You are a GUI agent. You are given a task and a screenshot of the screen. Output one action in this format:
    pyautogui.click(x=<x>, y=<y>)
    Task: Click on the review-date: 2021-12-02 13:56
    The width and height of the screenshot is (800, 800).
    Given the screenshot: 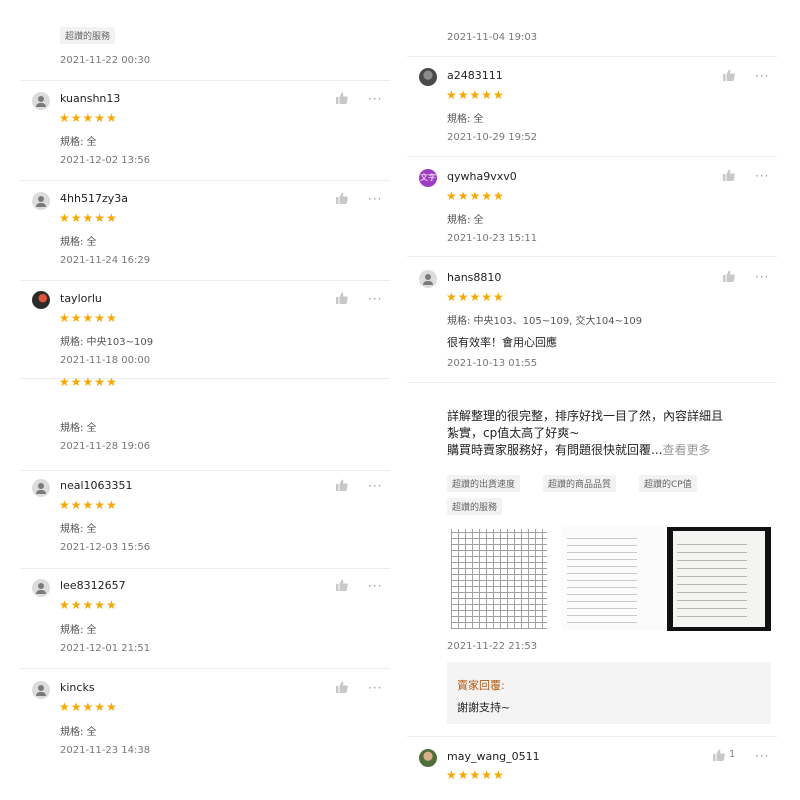 What is the action you would take?
    pyautogui.click(x=105, y=160)
    